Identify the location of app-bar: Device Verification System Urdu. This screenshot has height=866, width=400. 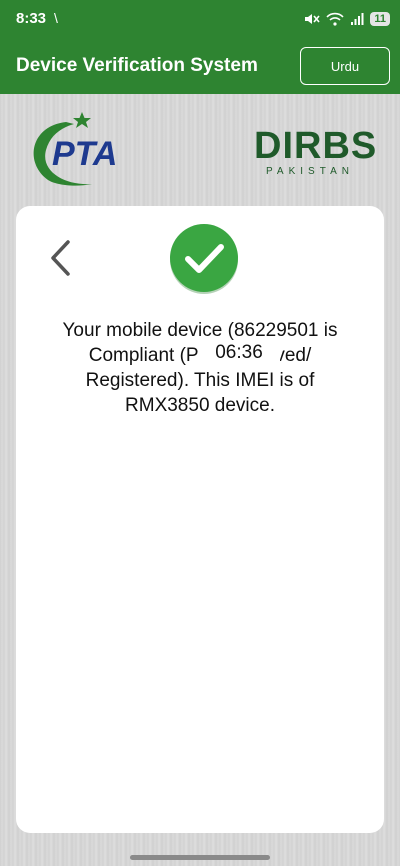
(200, 66).